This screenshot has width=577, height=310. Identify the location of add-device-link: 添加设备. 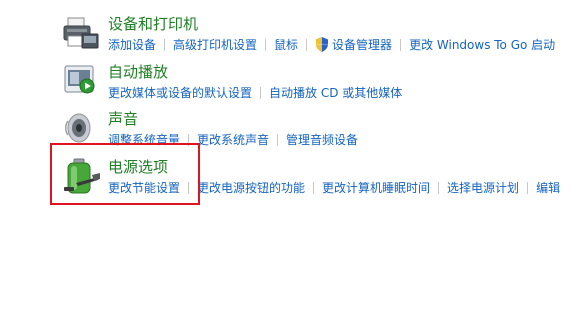
(132, 45).